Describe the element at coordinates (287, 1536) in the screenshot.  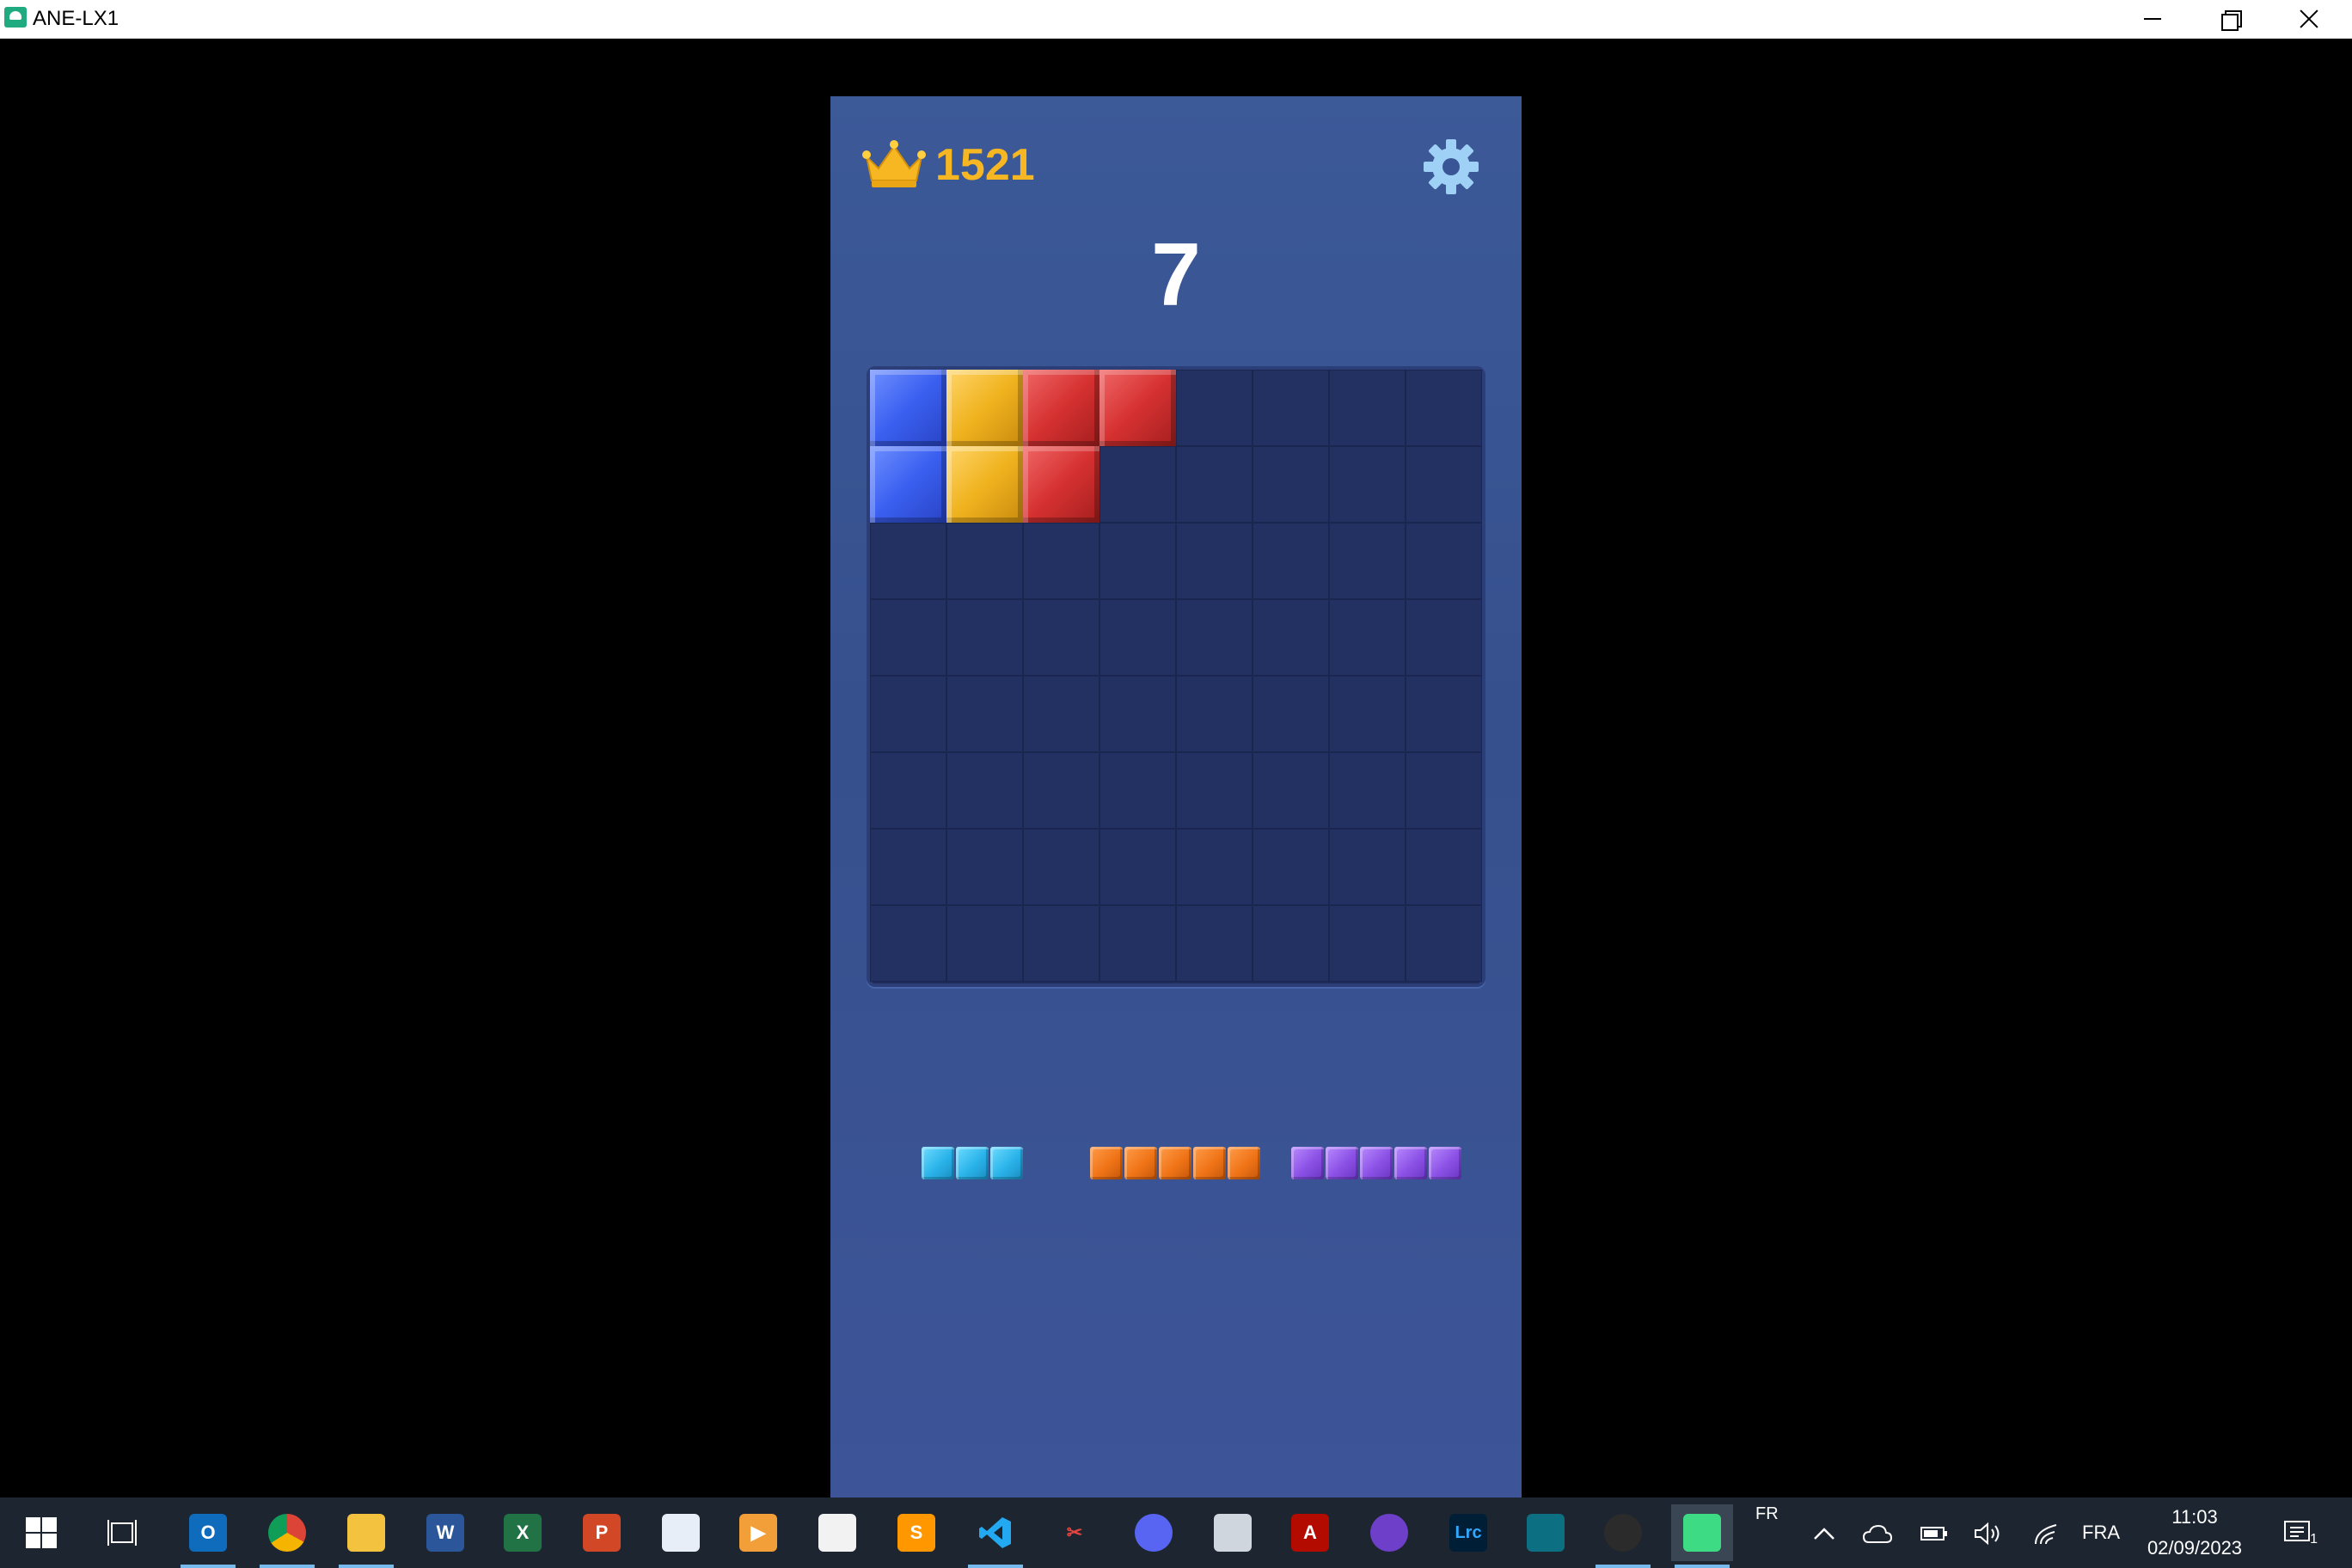
I see `taskbar-chrome-button` at that location.